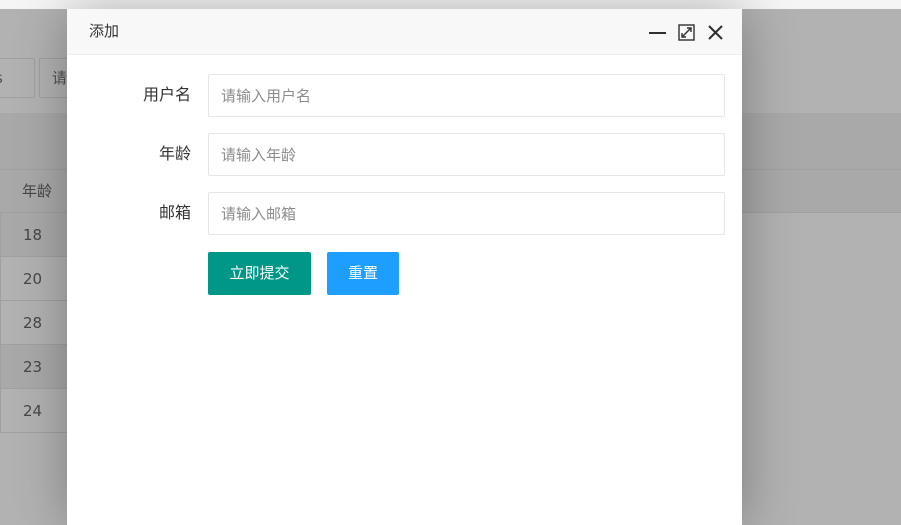 This screenshot has height=525, width=901. What do you see at coordinates (686, 32) in the screenshot?
I see `maximize-icon` at bounding box center [686, 32].